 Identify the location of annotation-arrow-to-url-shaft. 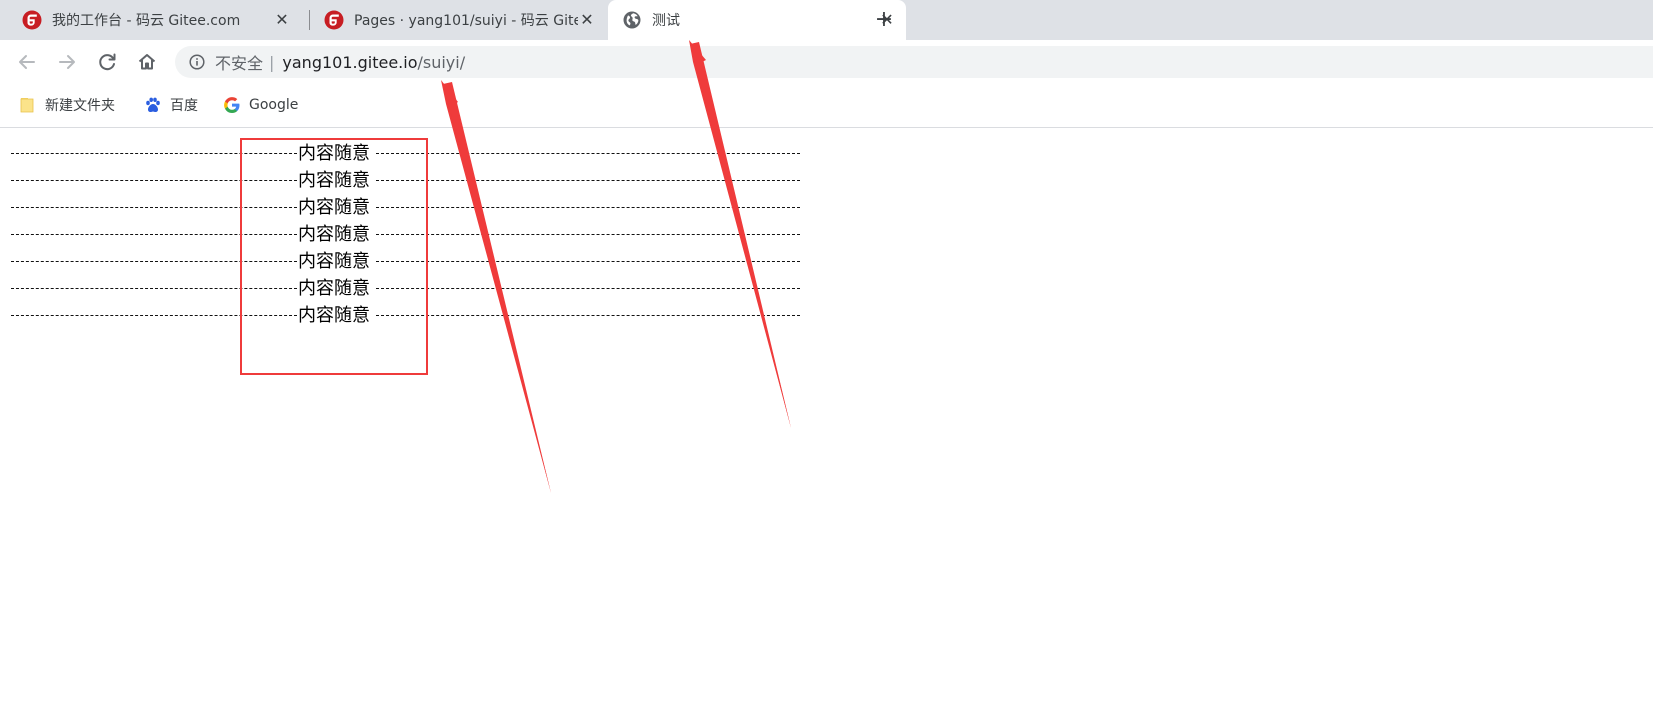
(497, 287).